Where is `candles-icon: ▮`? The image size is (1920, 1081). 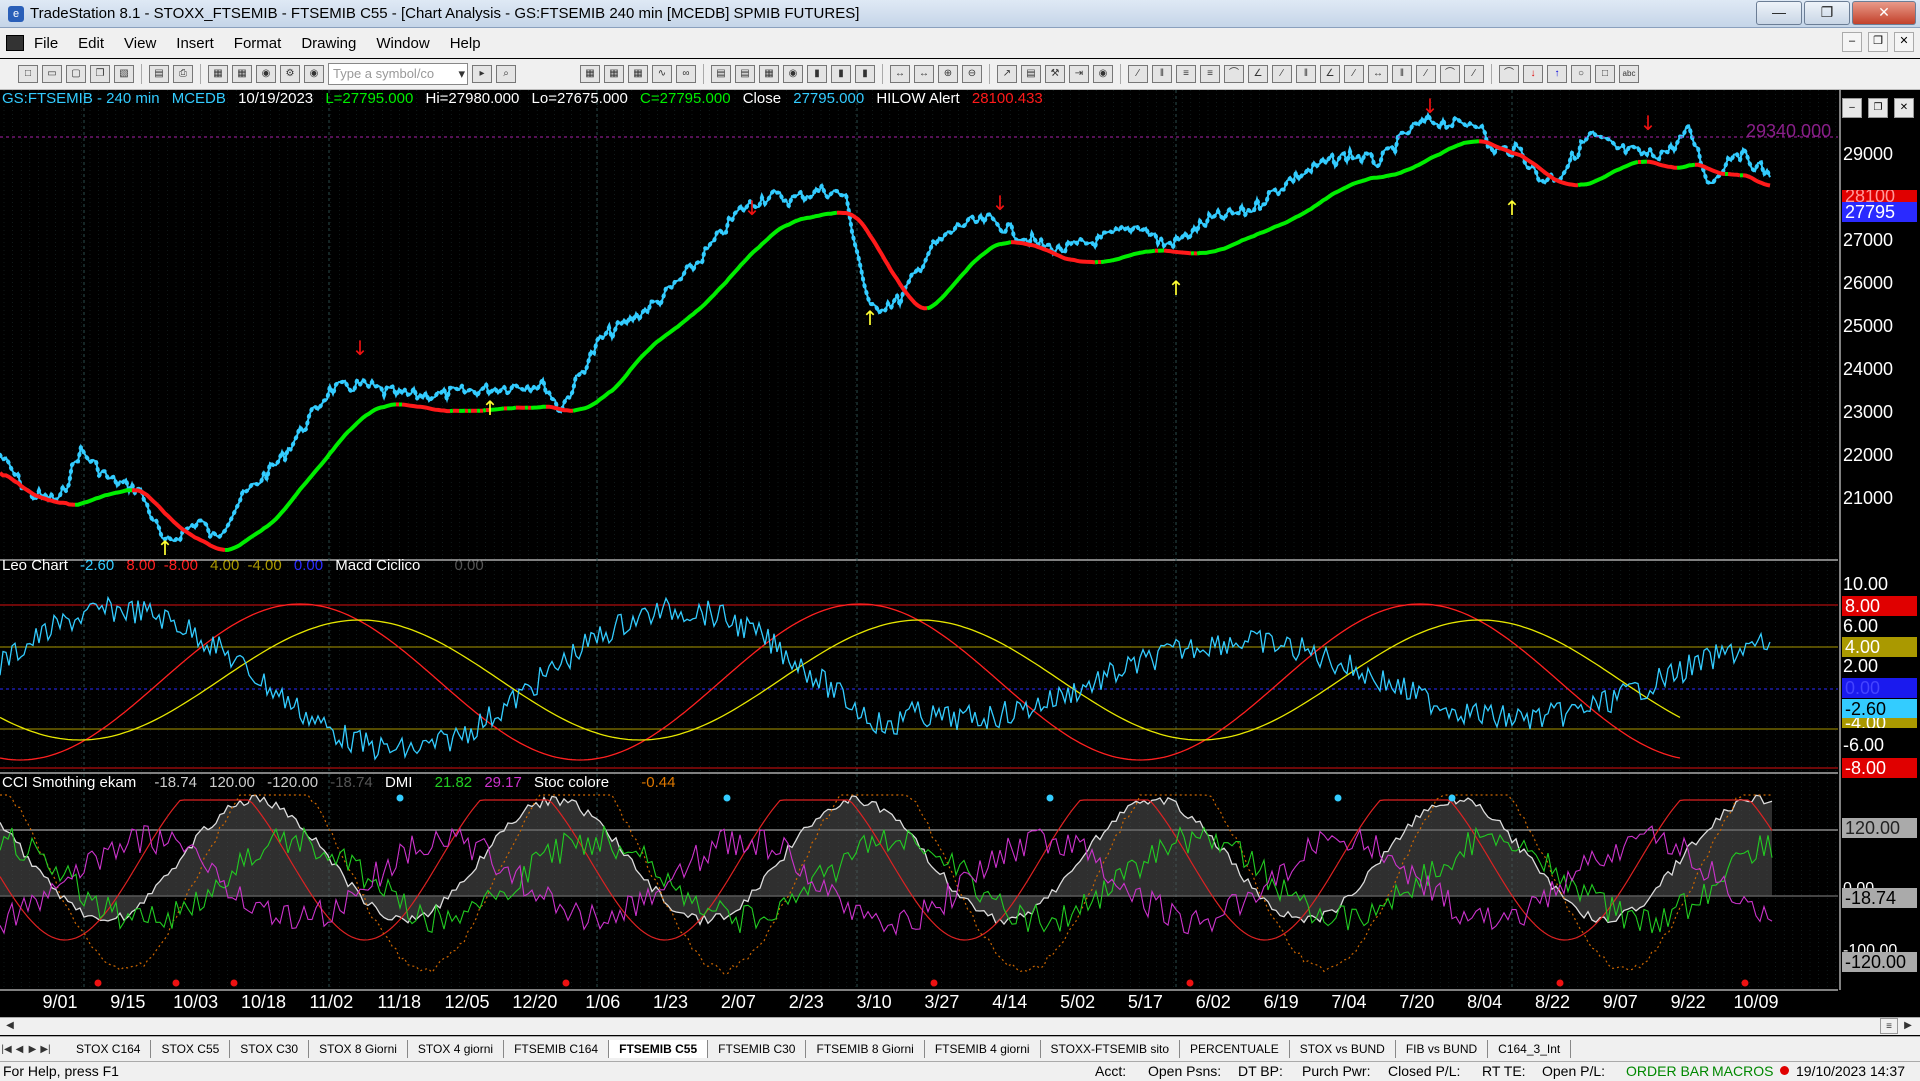
candles-icon: ▮ is located at coordinates (841, 74).